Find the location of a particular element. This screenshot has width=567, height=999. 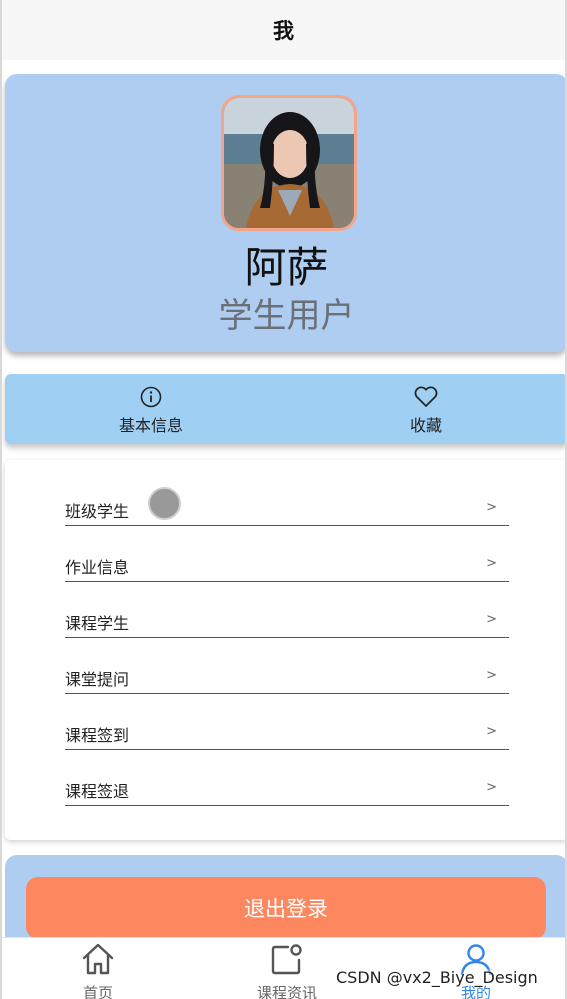

tab-home: 首页 is located at coordinates (98, 970).